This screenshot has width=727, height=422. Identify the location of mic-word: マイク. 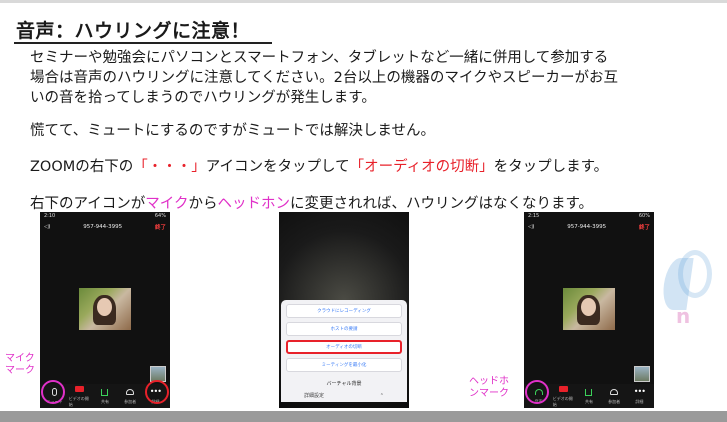
(167, 204).